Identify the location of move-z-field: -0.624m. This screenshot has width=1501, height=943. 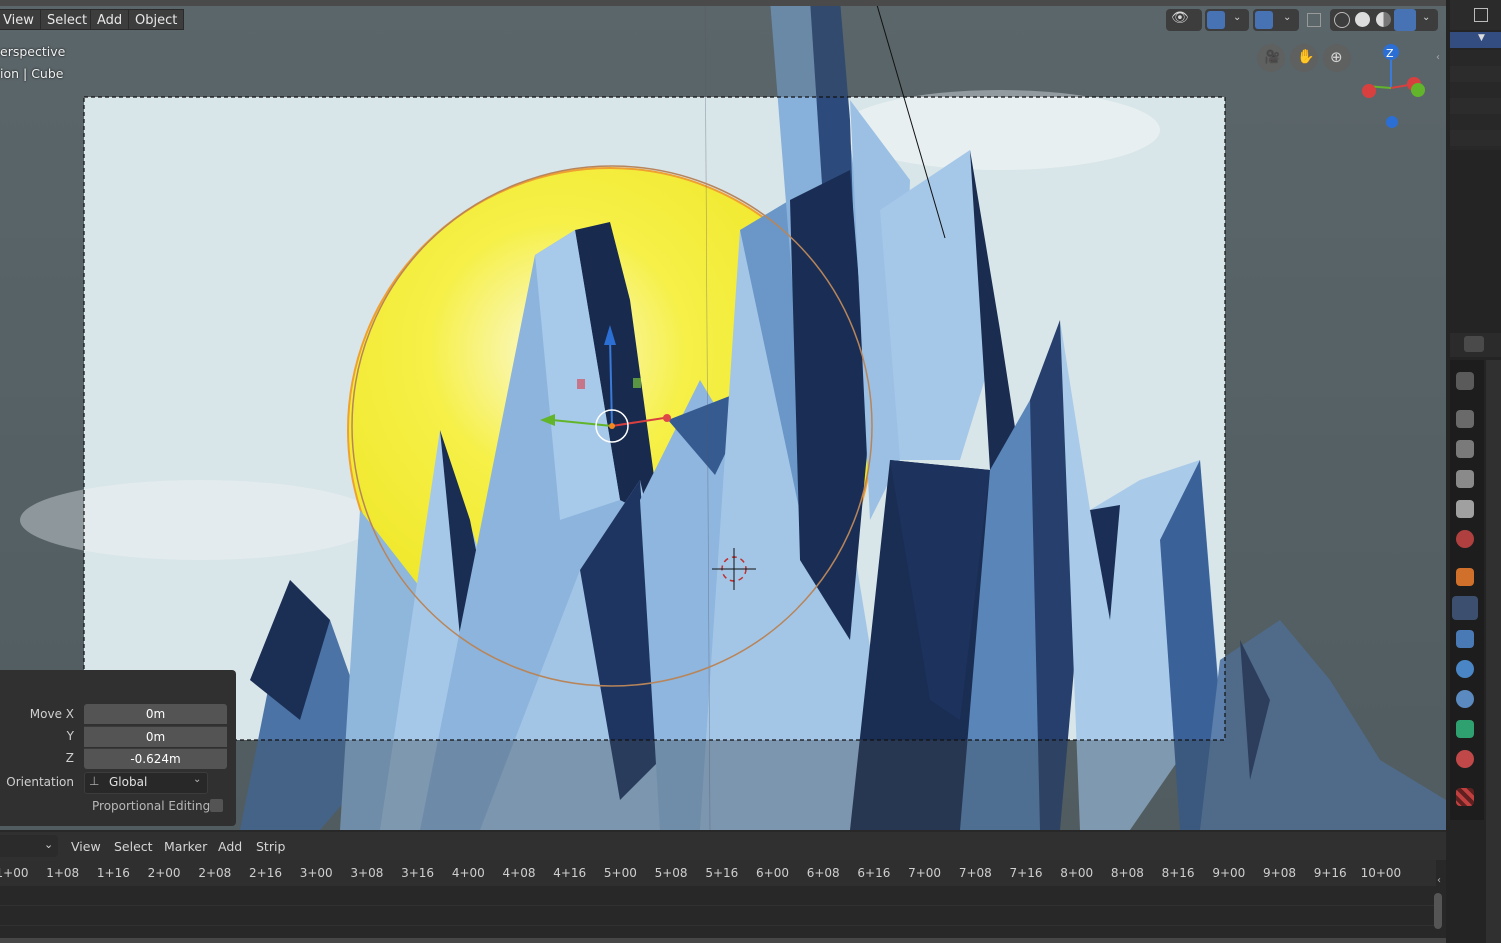
(155, 758).